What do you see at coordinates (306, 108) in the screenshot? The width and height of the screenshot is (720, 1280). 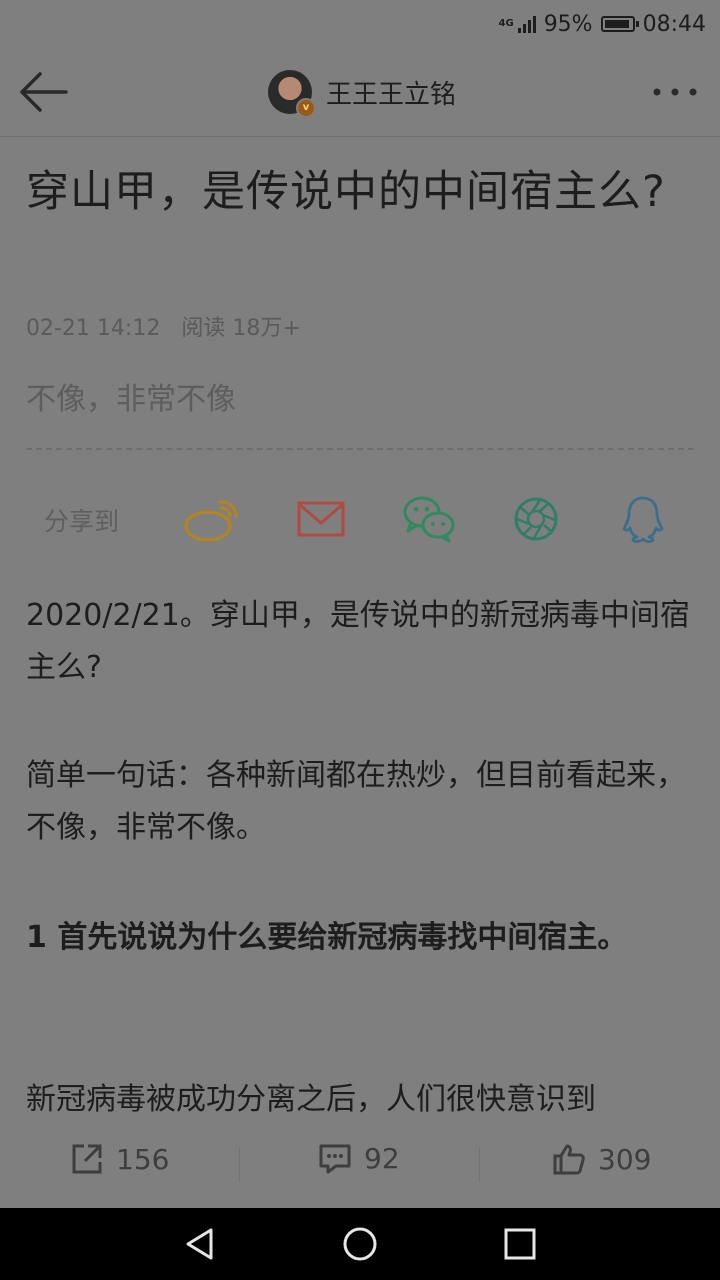 I see `verified-badge: v` at bounding box center [306, 108].